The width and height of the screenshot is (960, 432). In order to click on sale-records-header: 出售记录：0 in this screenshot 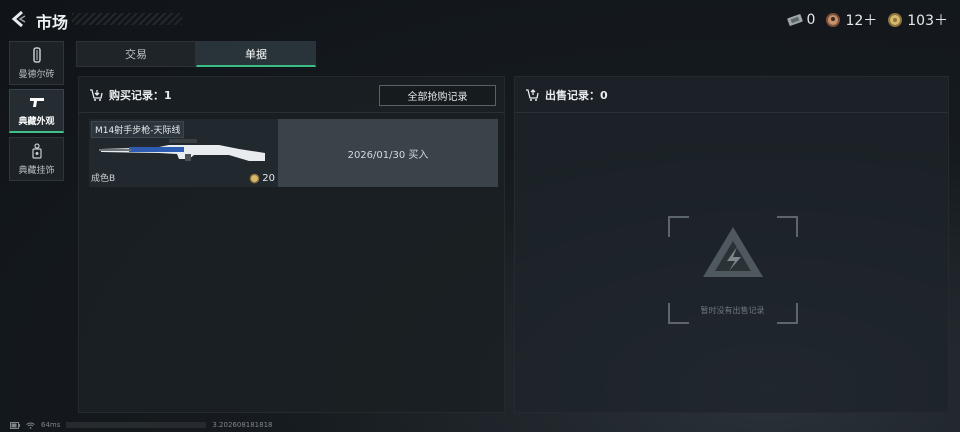, I will do `click(731, 95)`.